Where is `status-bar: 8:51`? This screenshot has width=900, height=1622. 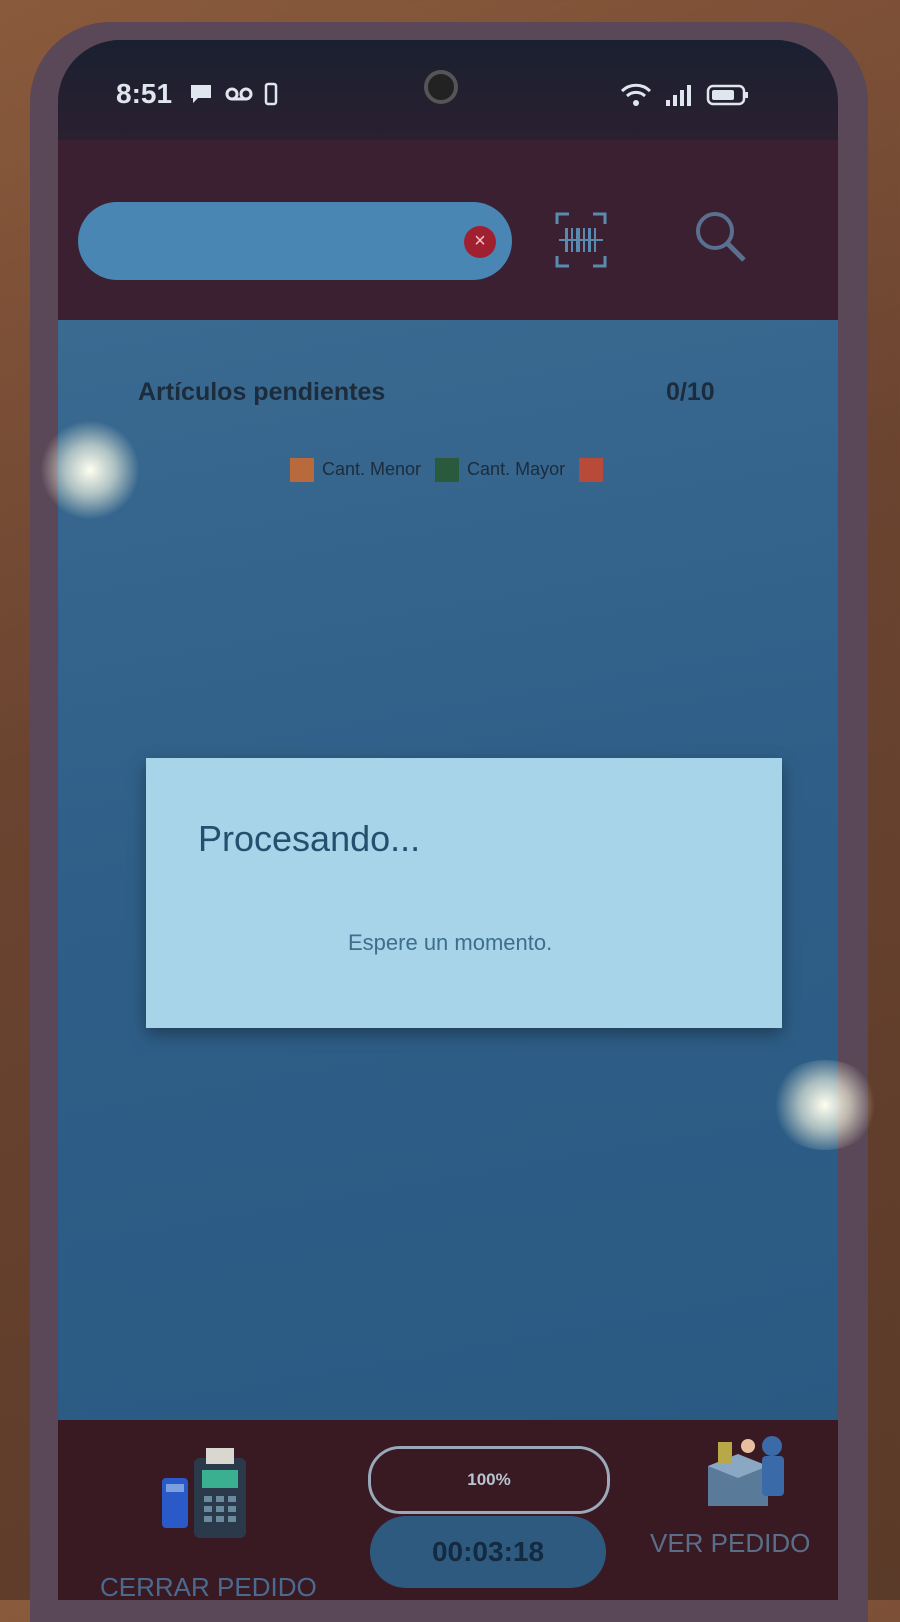
status-bar: 8:51 is located at coordinates (448, 90).